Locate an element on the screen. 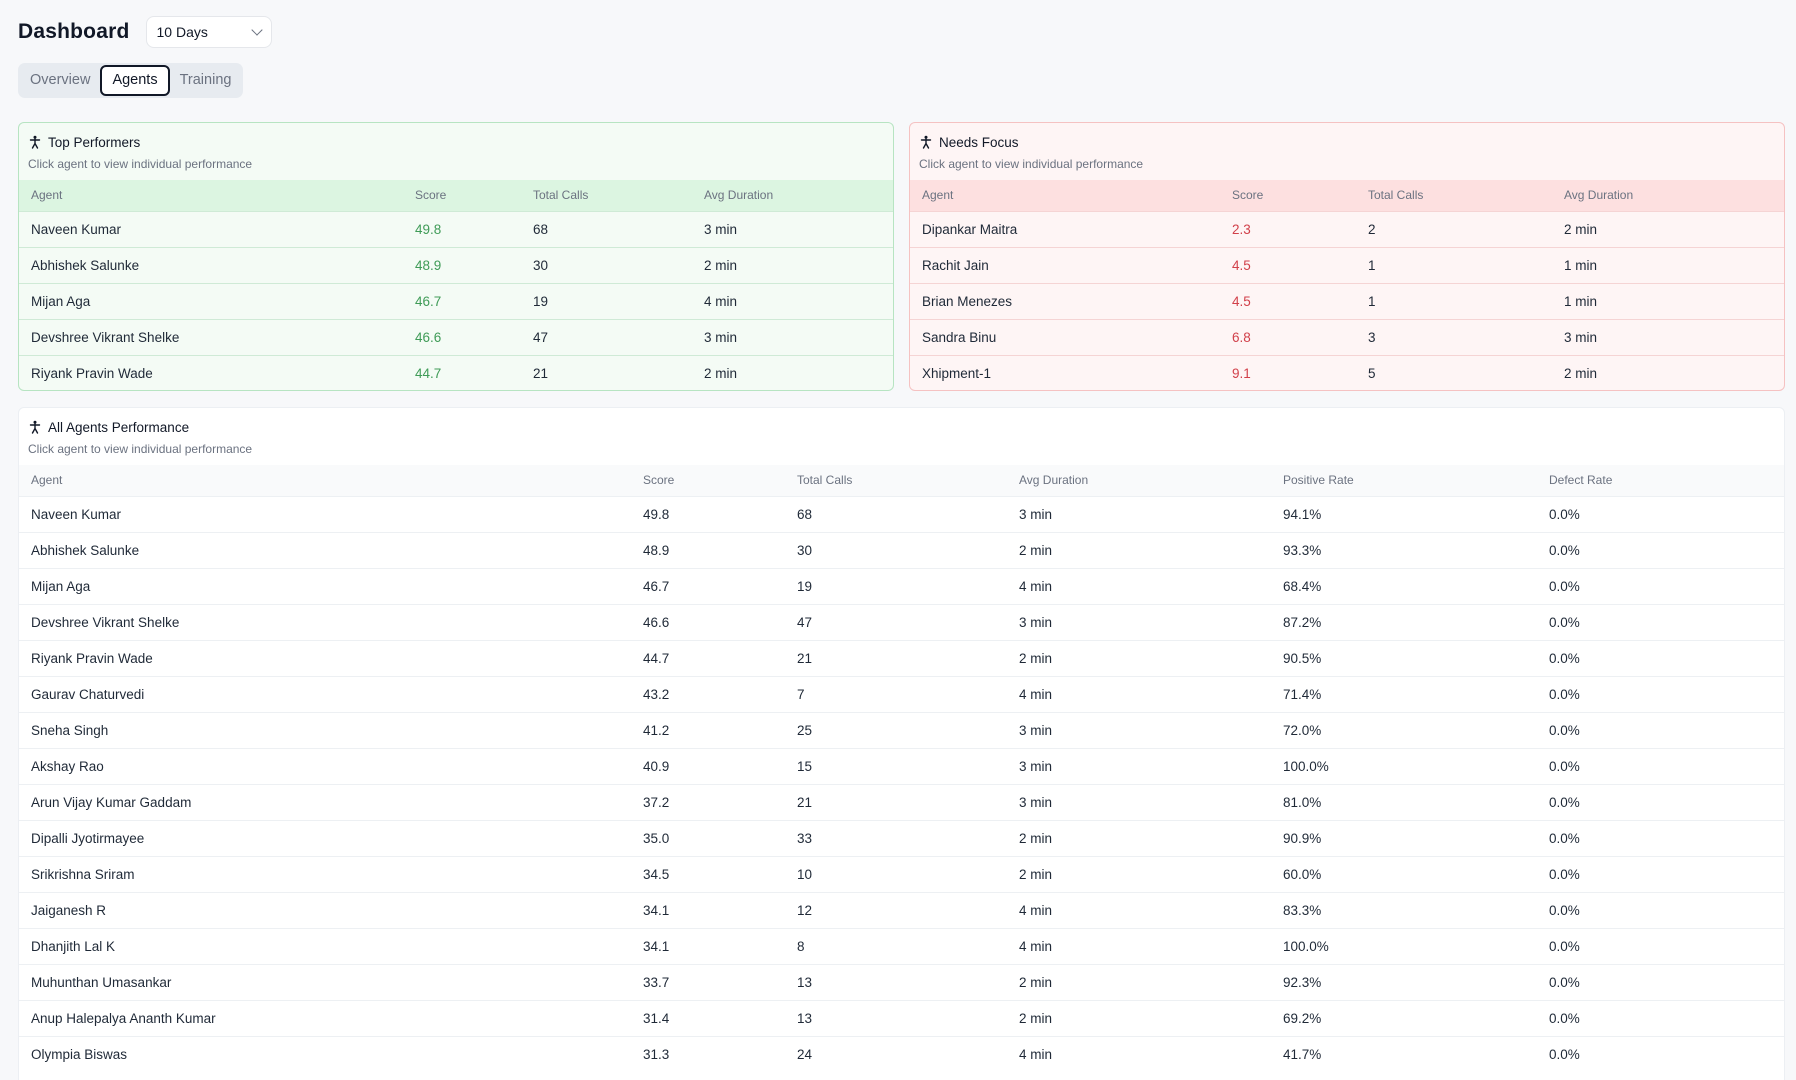 This screenshot has width=1796, height=1080. table-row: Abhishek Salunke 48.9 30 2 min 93.3% 0.0% is located at coordinates (901, 549).